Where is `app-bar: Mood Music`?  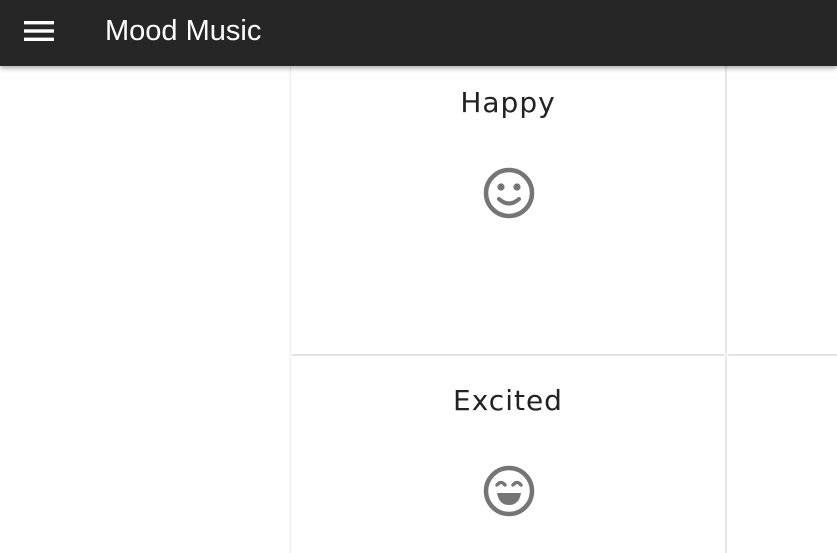
app-bar: Mood Music is located at coordinates (418, 33).